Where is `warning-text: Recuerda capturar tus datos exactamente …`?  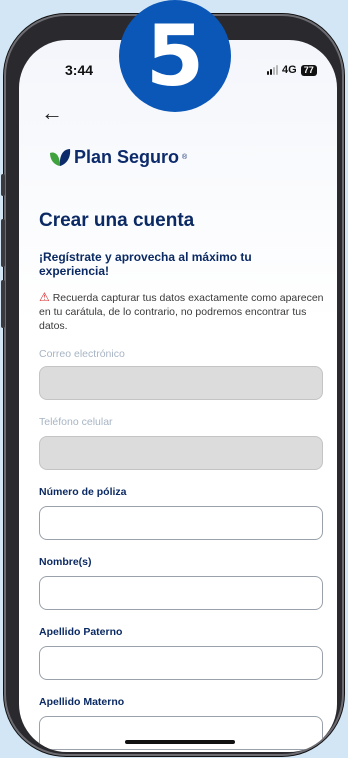
warning-text: Recuerda capturar tus datos exactamente … is located at coordinates (181, 312).